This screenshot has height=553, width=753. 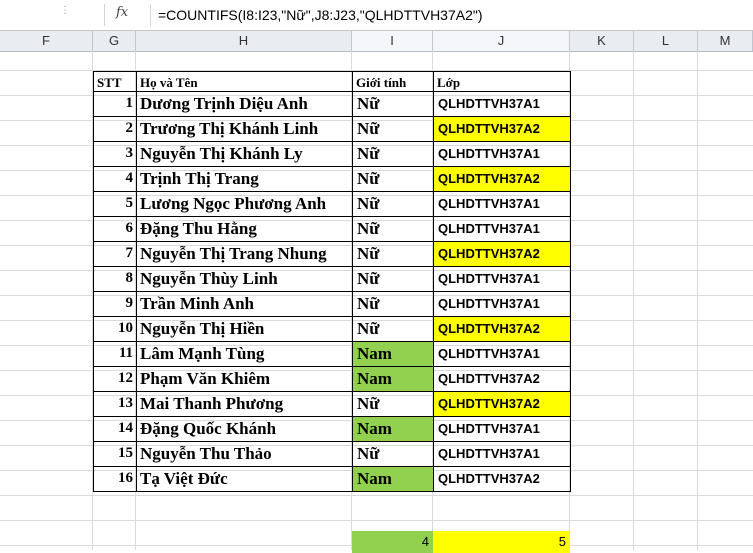 I want to click on stt-cell: 10, so click(x=115, y=329).